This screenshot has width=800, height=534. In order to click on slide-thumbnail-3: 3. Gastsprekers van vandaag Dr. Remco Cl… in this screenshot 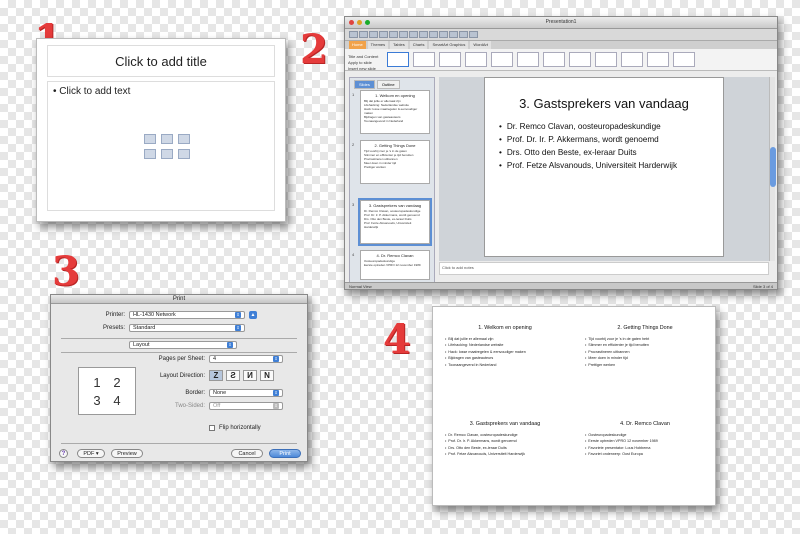, I will do `click(395, 222)`.